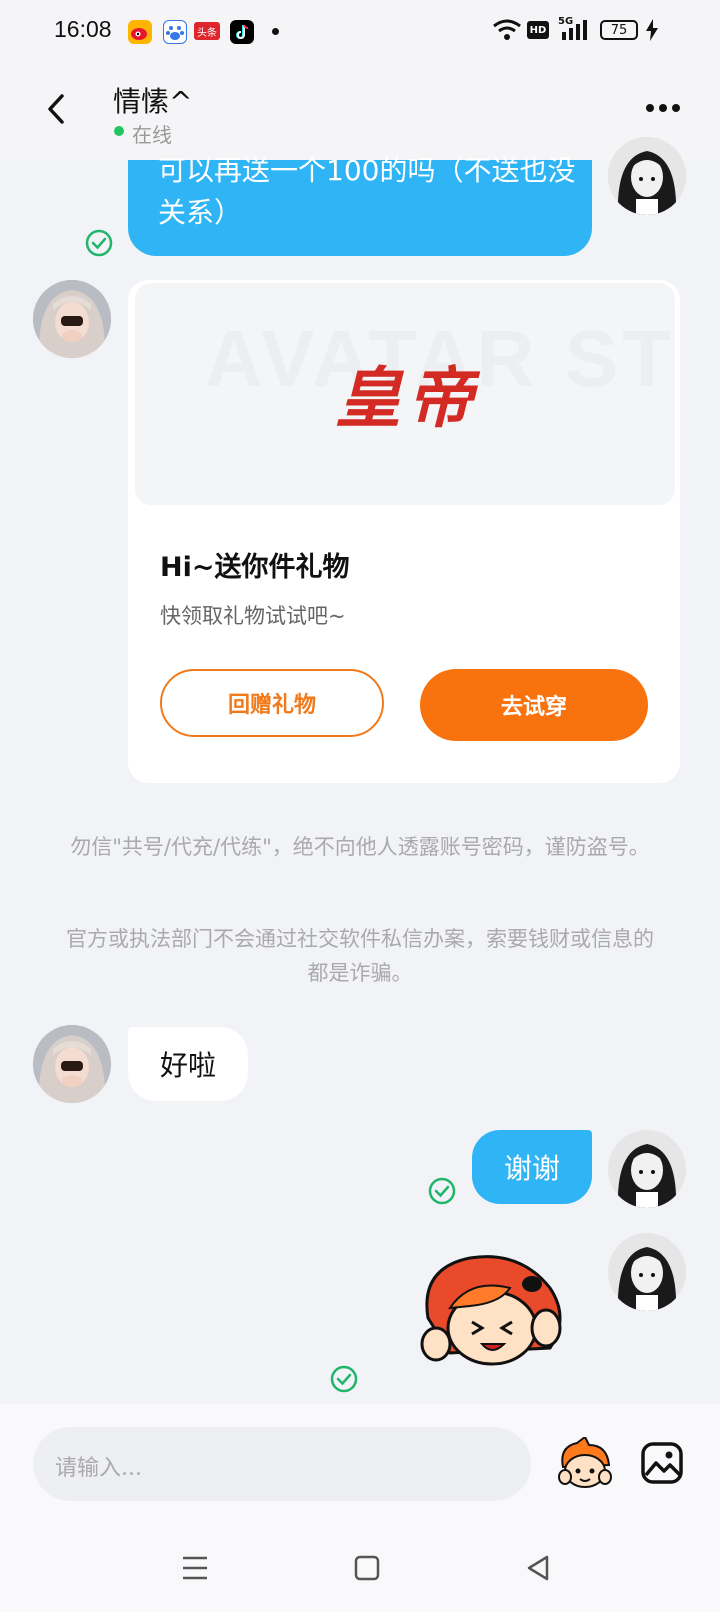  I want to click on try-on-button: 去试穿, so click(534, 705).